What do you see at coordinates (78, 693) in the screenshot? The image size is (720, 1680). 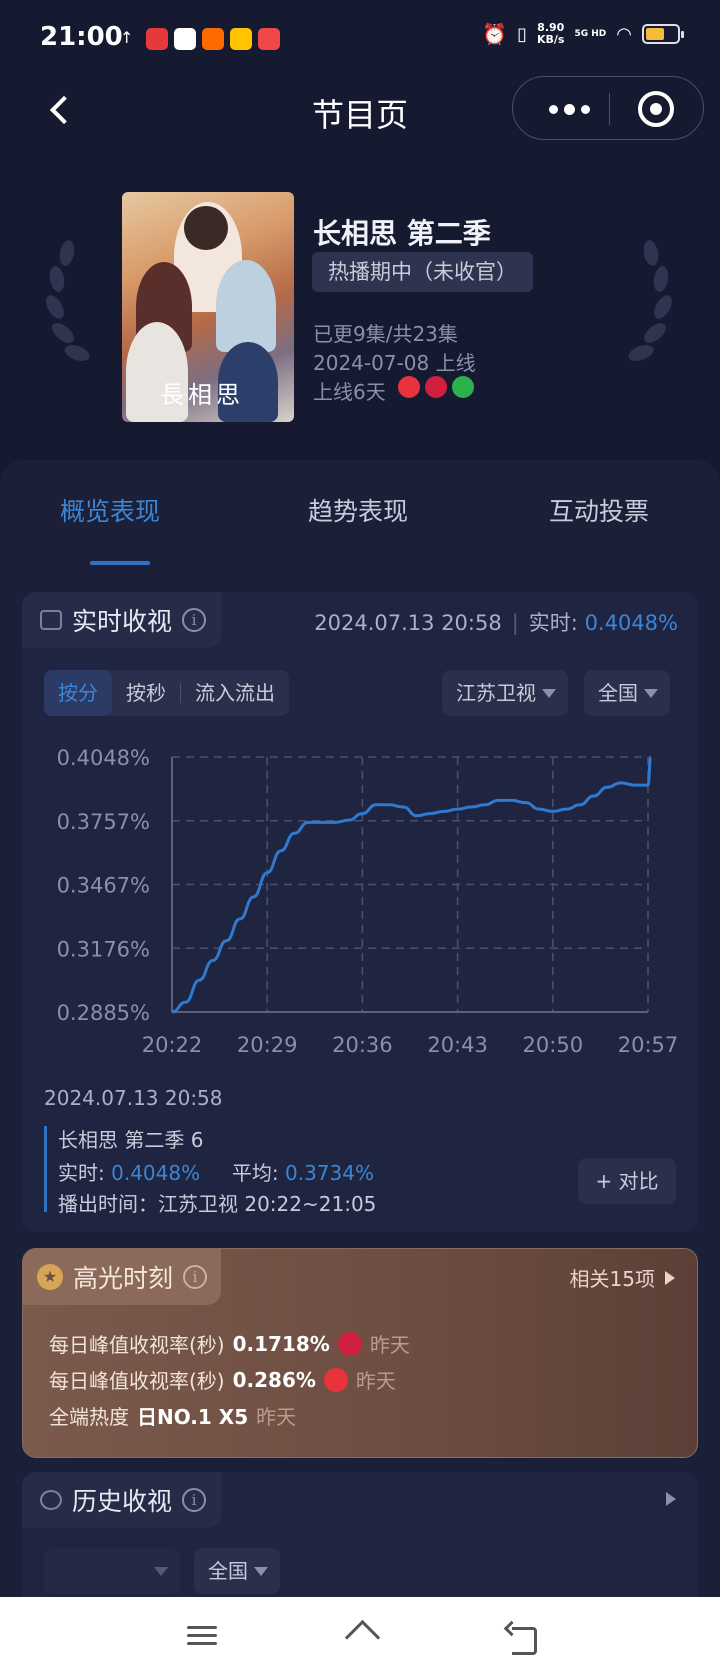 I see `segment-by-minute: 按分` at bounding box center [78, 693].